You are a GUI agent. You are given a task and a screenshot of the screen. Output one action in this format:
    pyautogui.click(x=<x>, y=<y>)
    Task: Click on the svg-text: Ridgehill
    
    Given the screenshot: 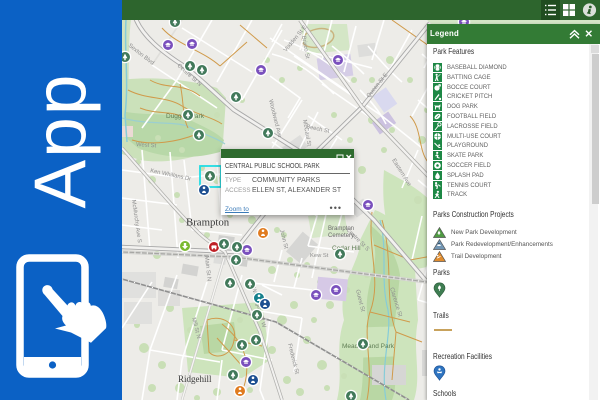 What is the action you would take?
    pyautogui.click(x=195, y=379)
    